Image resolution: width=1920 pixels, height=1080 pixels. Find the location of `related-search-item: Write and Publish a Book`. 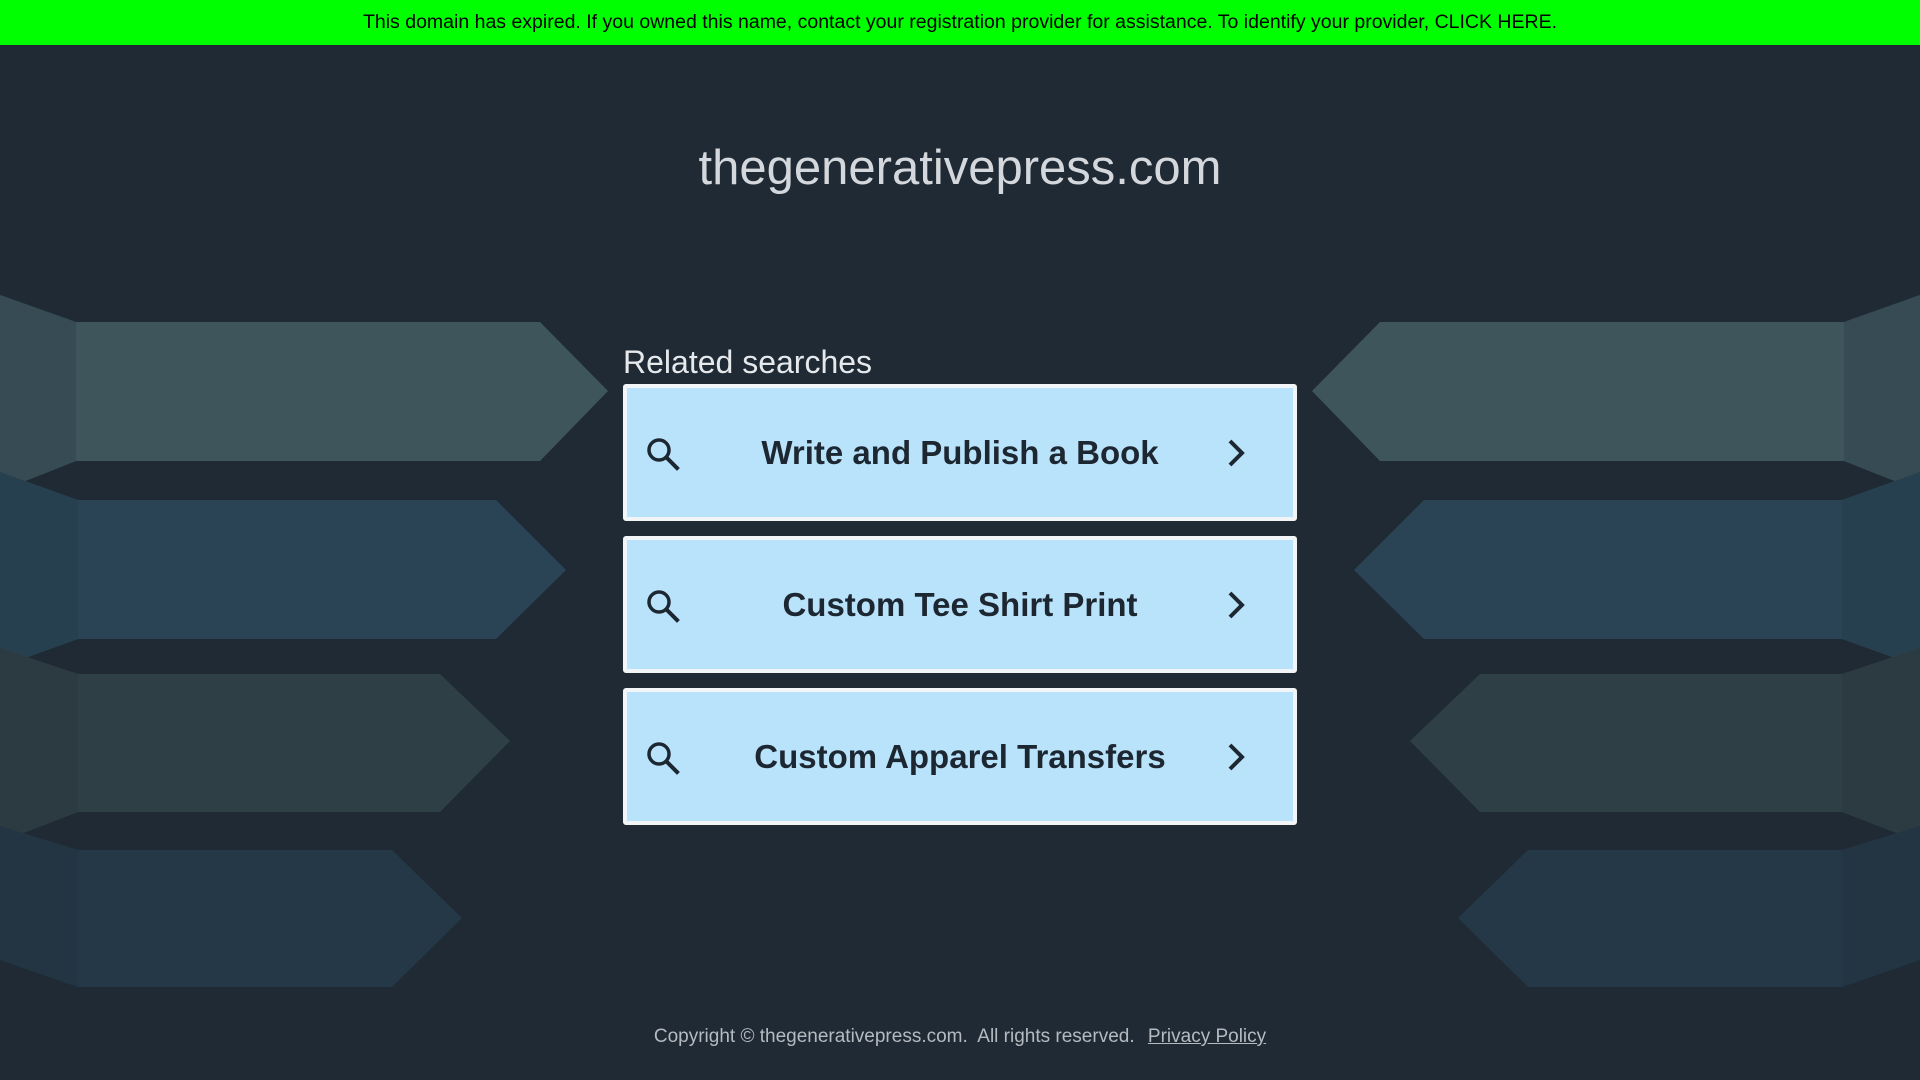

related-search-item: Write and Publish a Book is located at coordinates (960, 452).